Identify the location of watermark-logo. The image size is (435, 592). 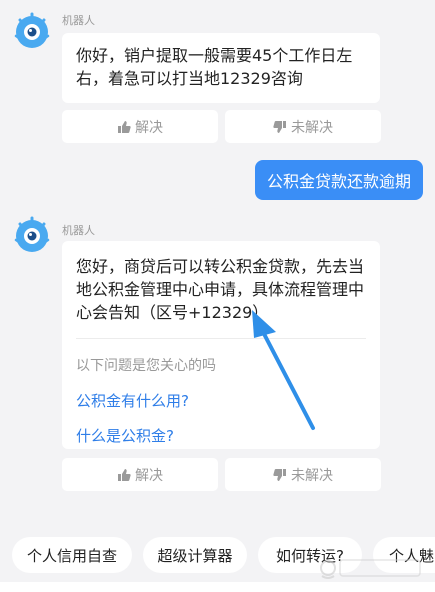
(370, 569).